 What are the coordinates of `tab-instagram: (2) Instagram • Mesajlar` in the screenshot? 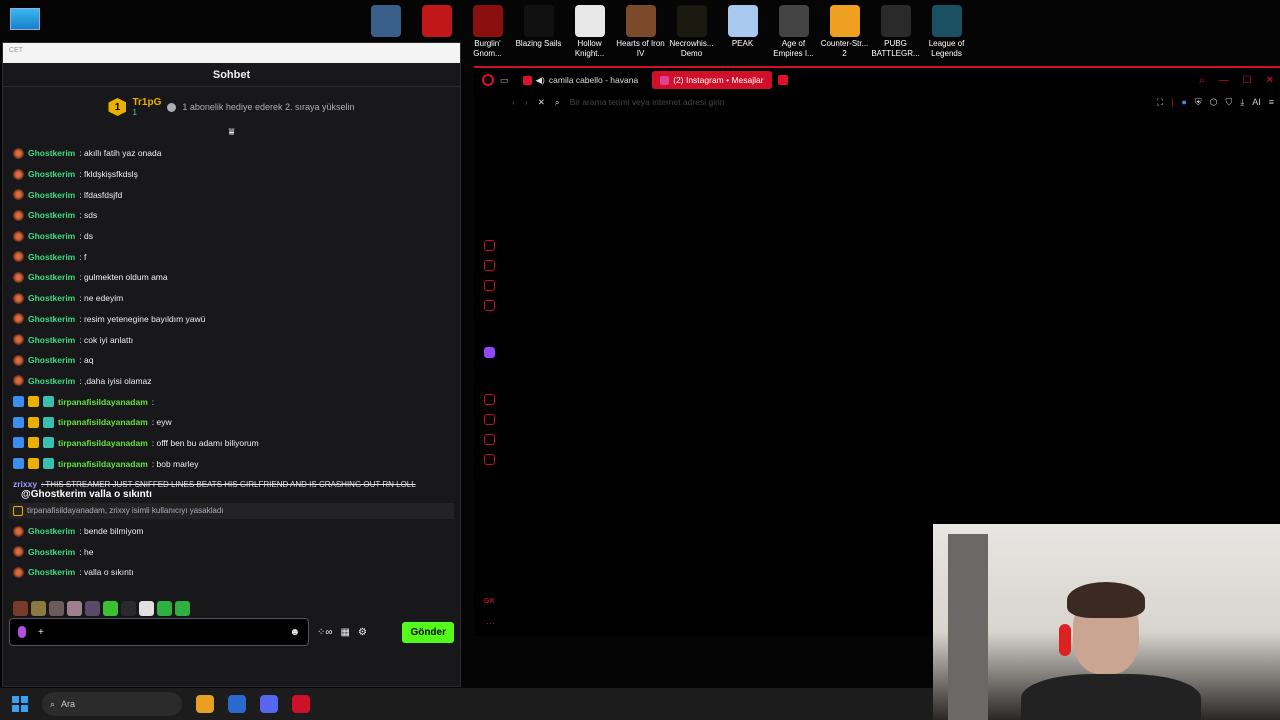 It's located at (712, 80).